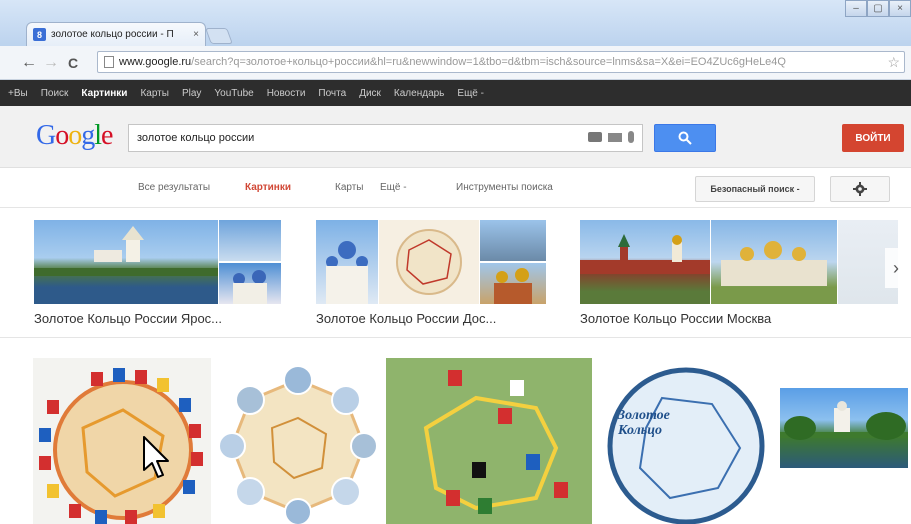  I want to click on gbar-item-more: Ещё -, so click(470, 93).